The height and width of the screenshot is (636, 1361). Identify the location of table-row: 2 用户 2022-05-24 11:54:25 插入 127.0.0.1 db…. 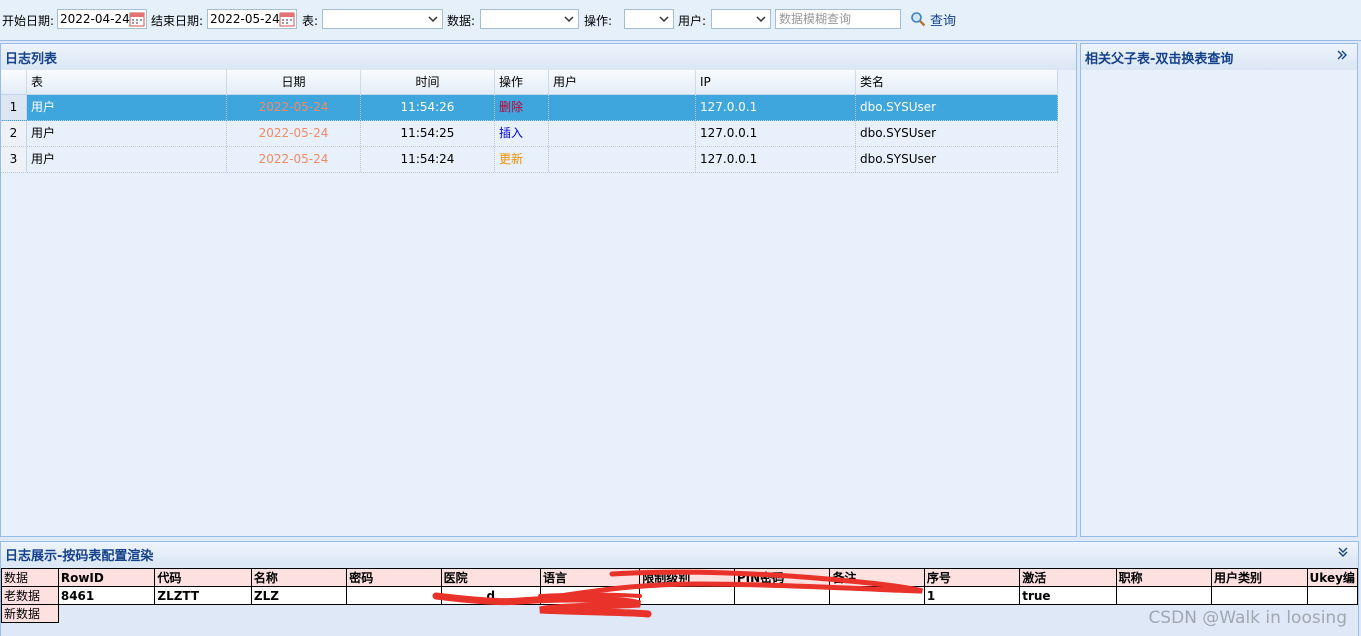
(529, 134).